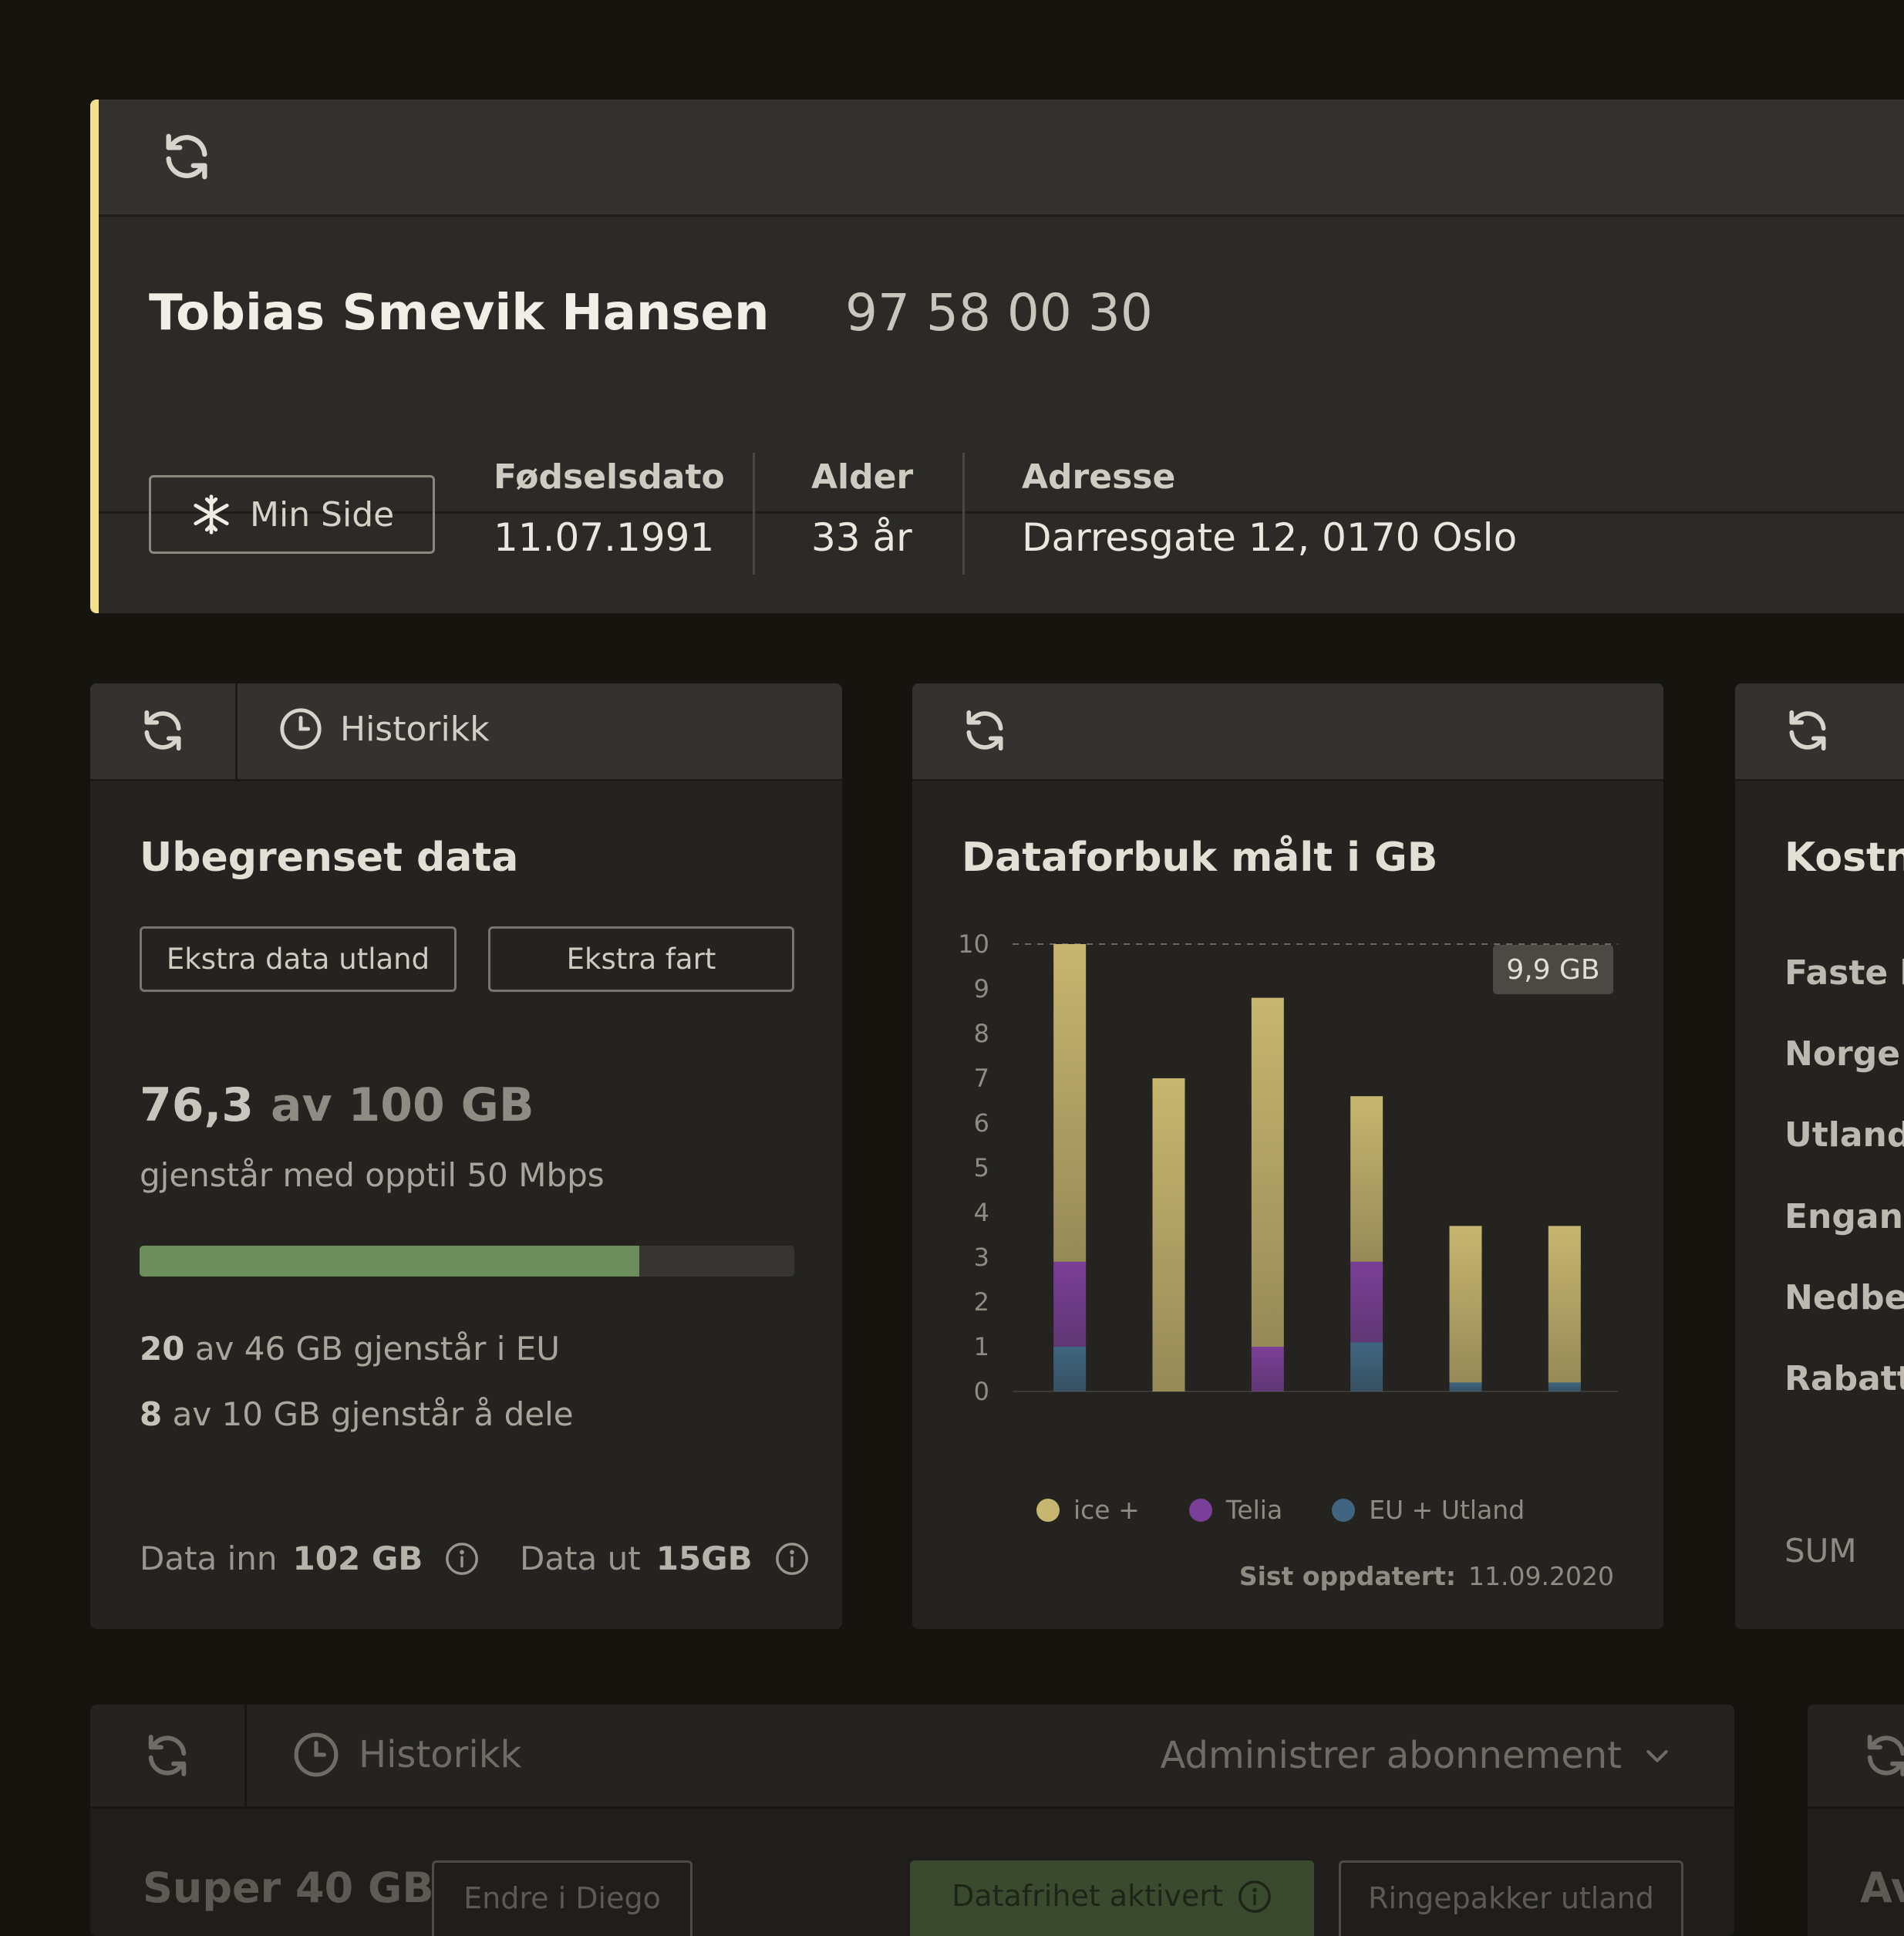 The height and width of the screenshot is (1936, 1904). I want to click on birth-date-value: 11.07.1991, so click(604, 537).